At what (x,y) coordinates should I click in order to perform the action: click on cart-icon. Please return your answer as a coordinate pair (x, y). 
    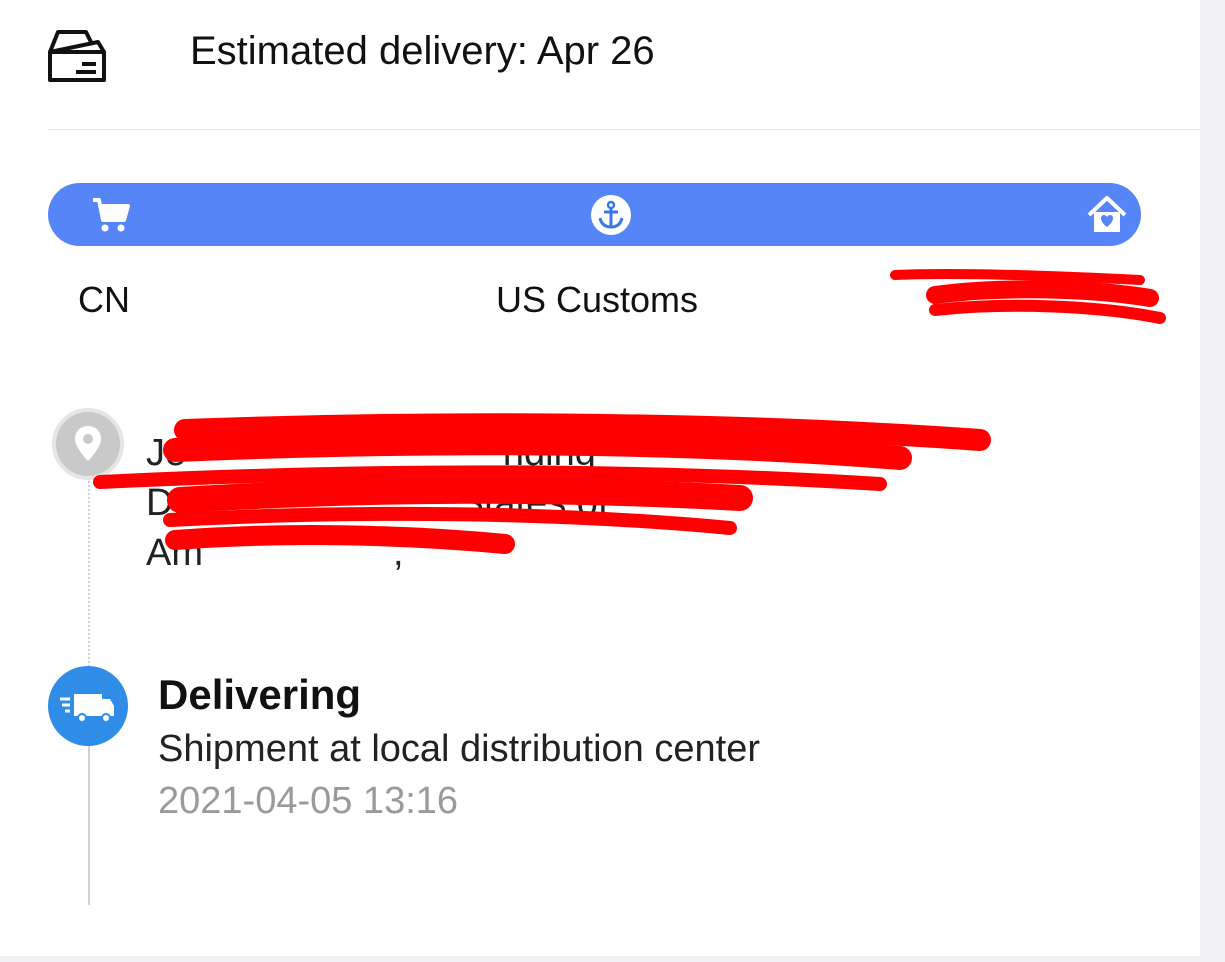
    Looking at the image, I should click on (111, 215).